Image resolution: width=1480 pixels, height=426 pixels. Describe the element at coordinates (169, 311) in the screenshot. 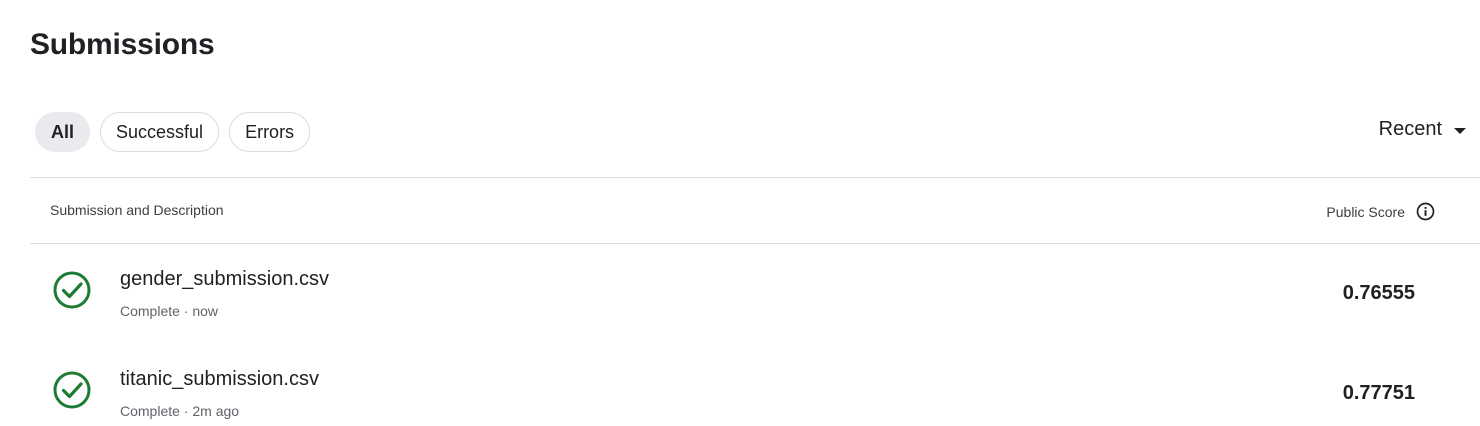

I see `submission-status: Complete · now` at that location.